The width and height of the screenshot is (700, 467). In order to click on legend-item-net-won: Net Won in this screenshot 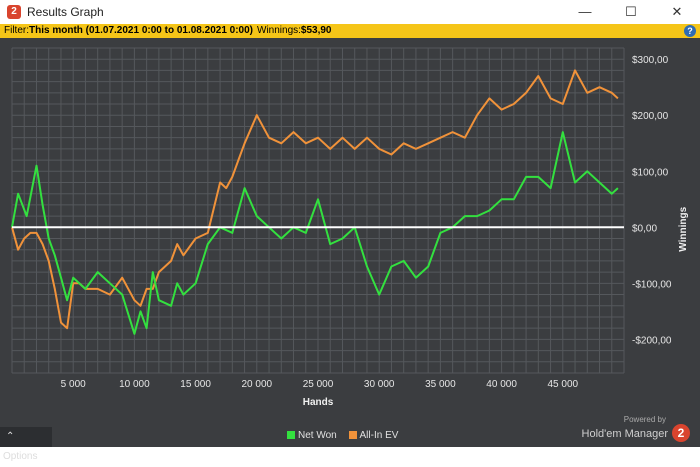, I will do `click(313, 435)`.